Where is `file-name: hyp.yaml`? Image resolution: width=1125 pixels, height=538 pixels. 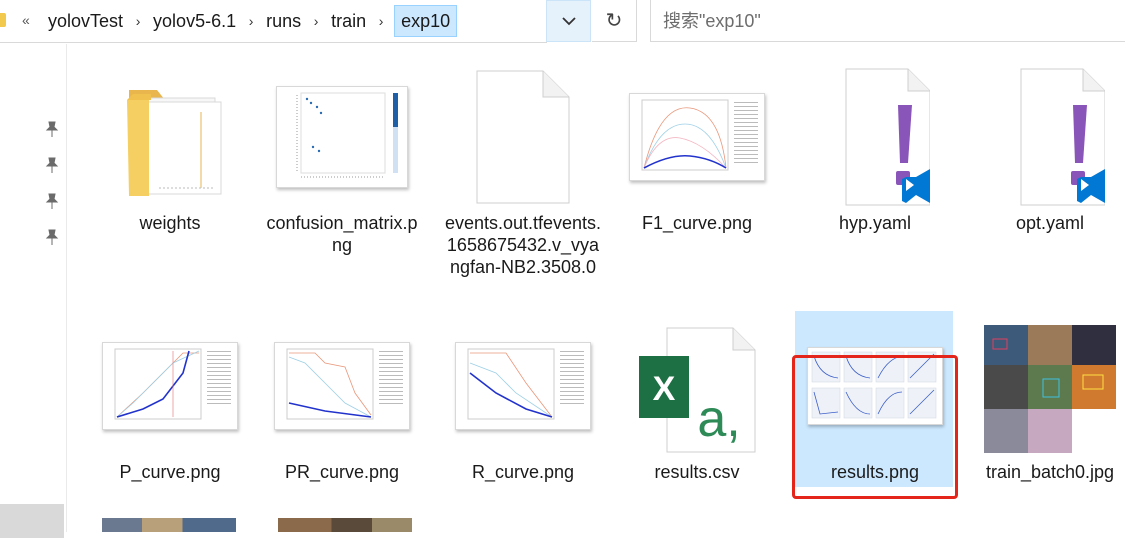
file-name: hyp.yaml is located at coordinates (875, 223).